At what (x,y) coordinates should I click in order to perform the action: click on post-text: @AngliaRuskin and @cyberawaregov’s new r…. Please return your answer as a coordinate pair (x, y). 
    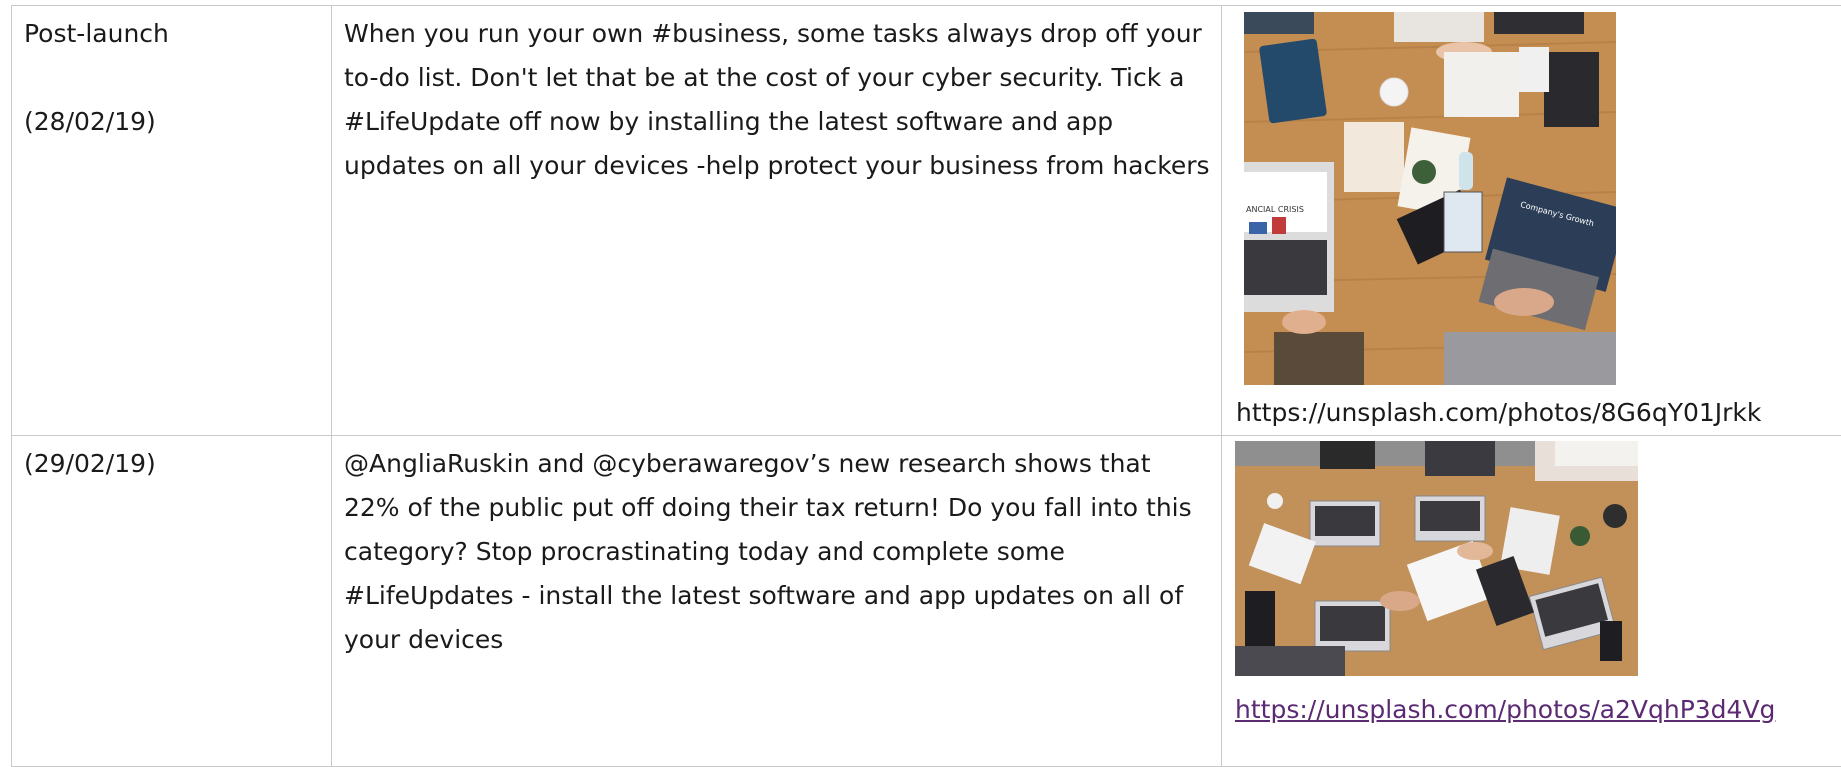
    Looking at the image, I should click on (779, 552).